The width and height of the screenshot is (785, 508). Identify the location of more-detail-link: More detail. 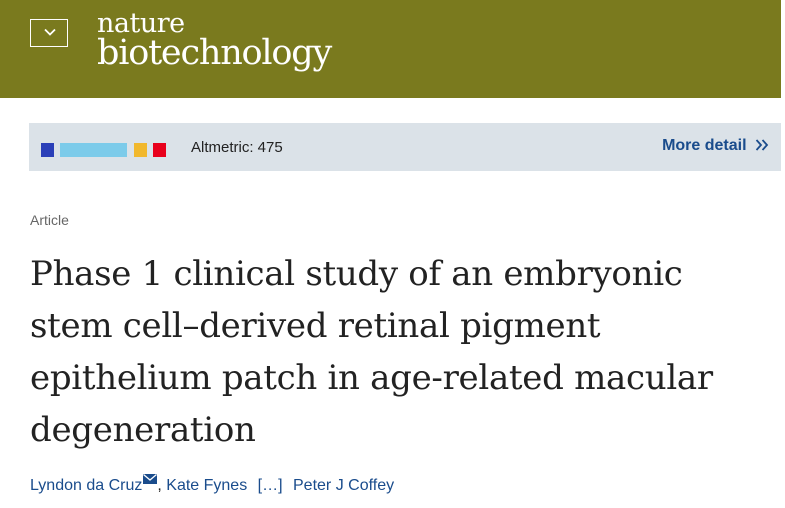
(715, 146).